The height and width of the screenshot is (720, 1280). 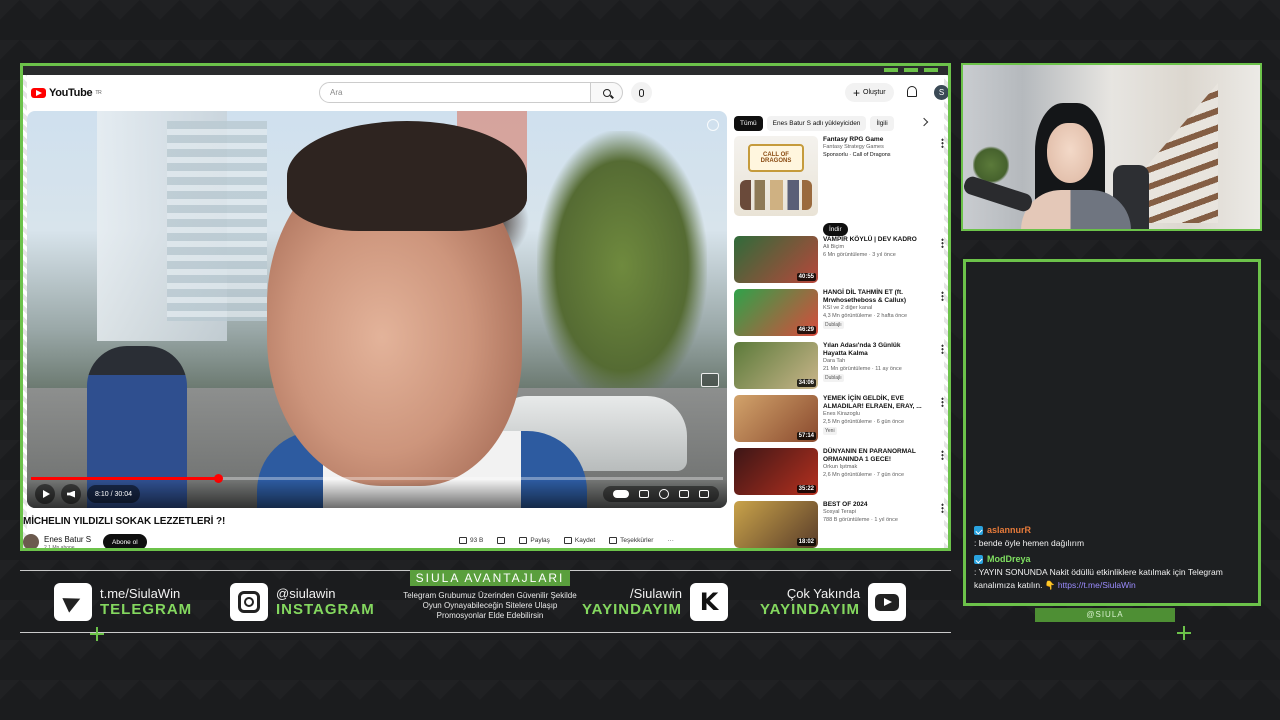 What do you see at coordinates (631, 540) in the screenshot?
I see `thanks-button: Teşekkürler` at bounding box center [631, 540].